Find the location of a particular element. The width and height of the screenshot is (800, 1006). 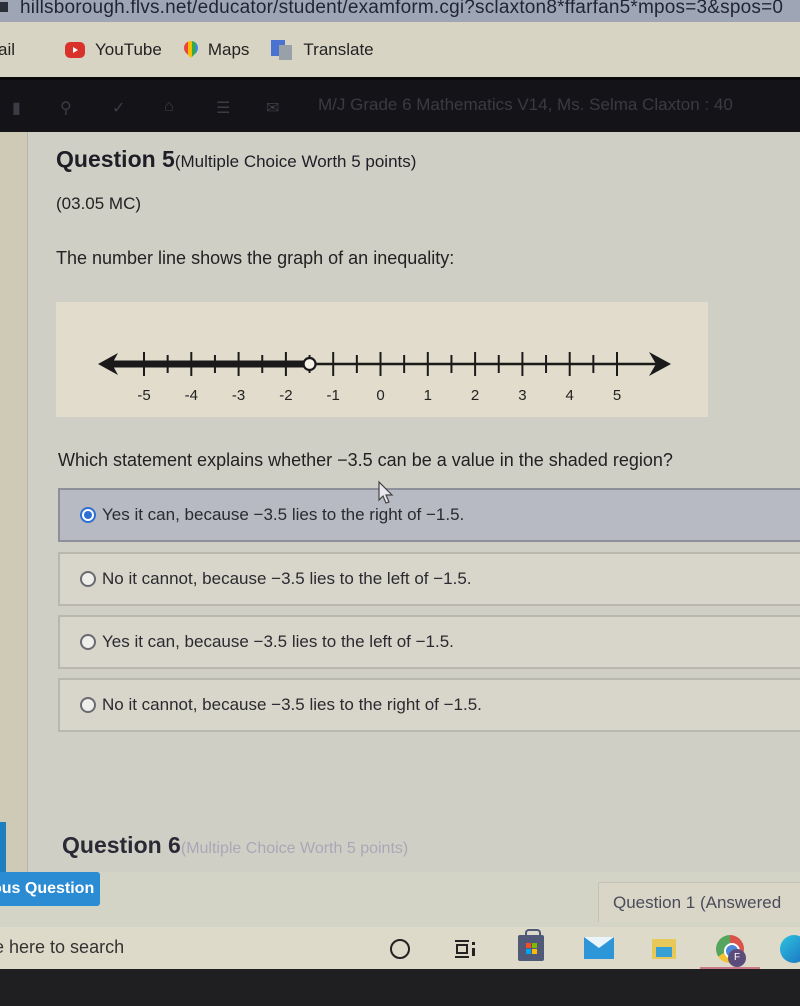

task-view-icon is located at coordinates (465, 949).